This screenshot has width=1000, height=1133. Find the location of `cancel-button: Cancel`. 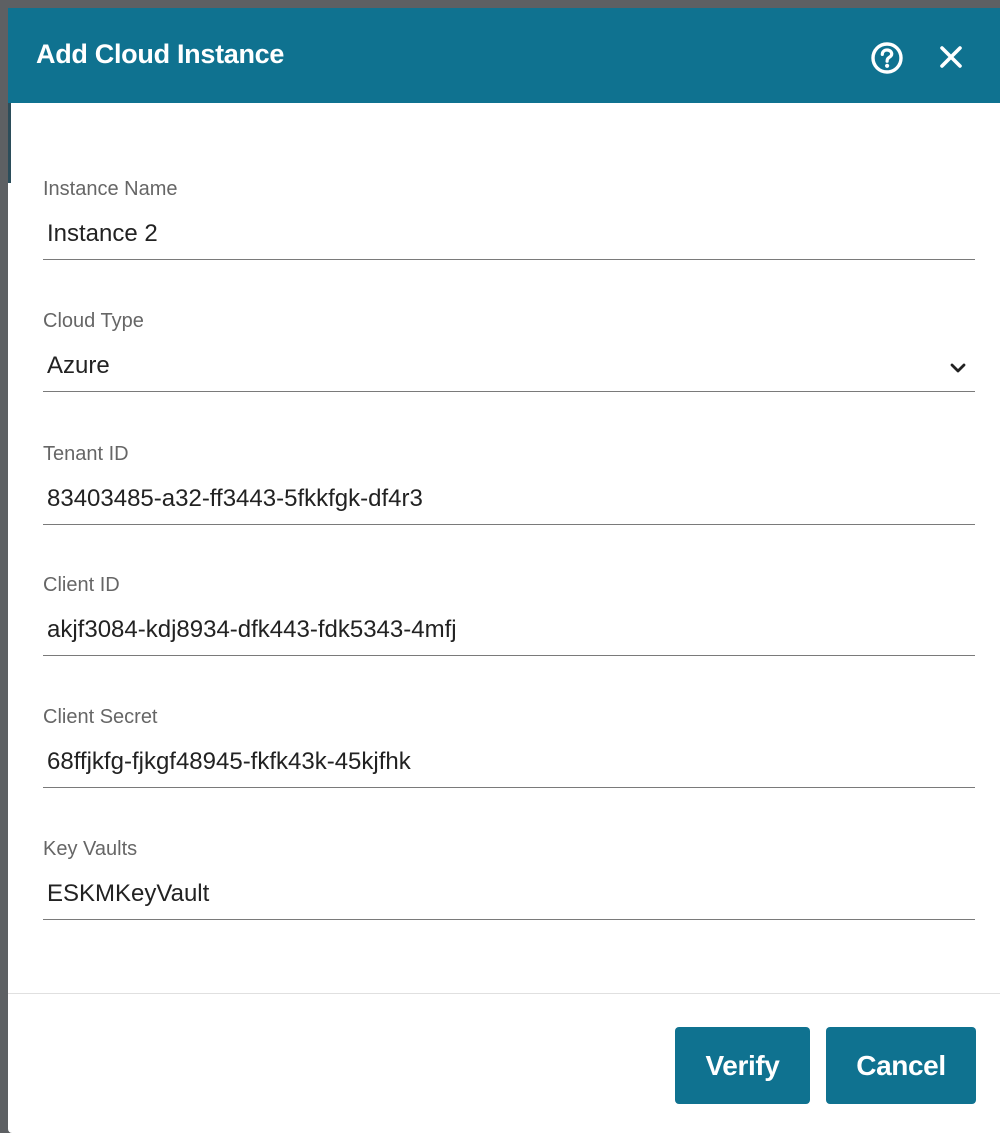

cancel-button: Cancel is located at coordinates (901, 1065).